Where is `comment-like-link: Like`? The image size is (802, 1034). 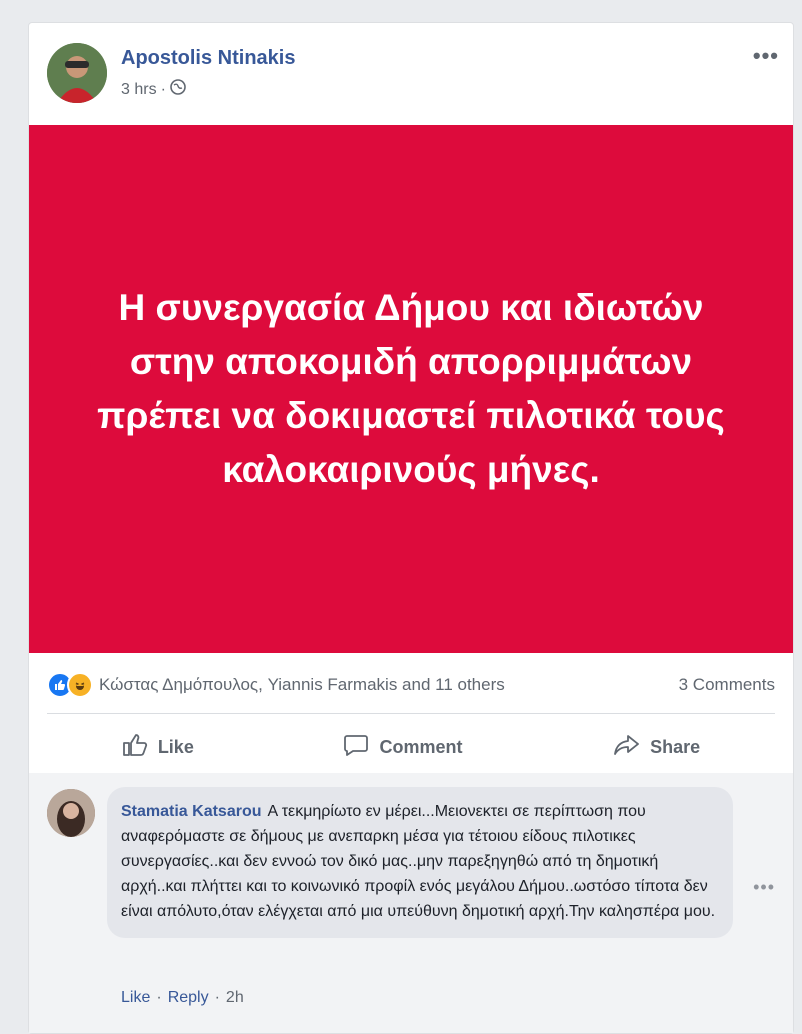
comment-like-link: Like is located at coordinates (135, 998).